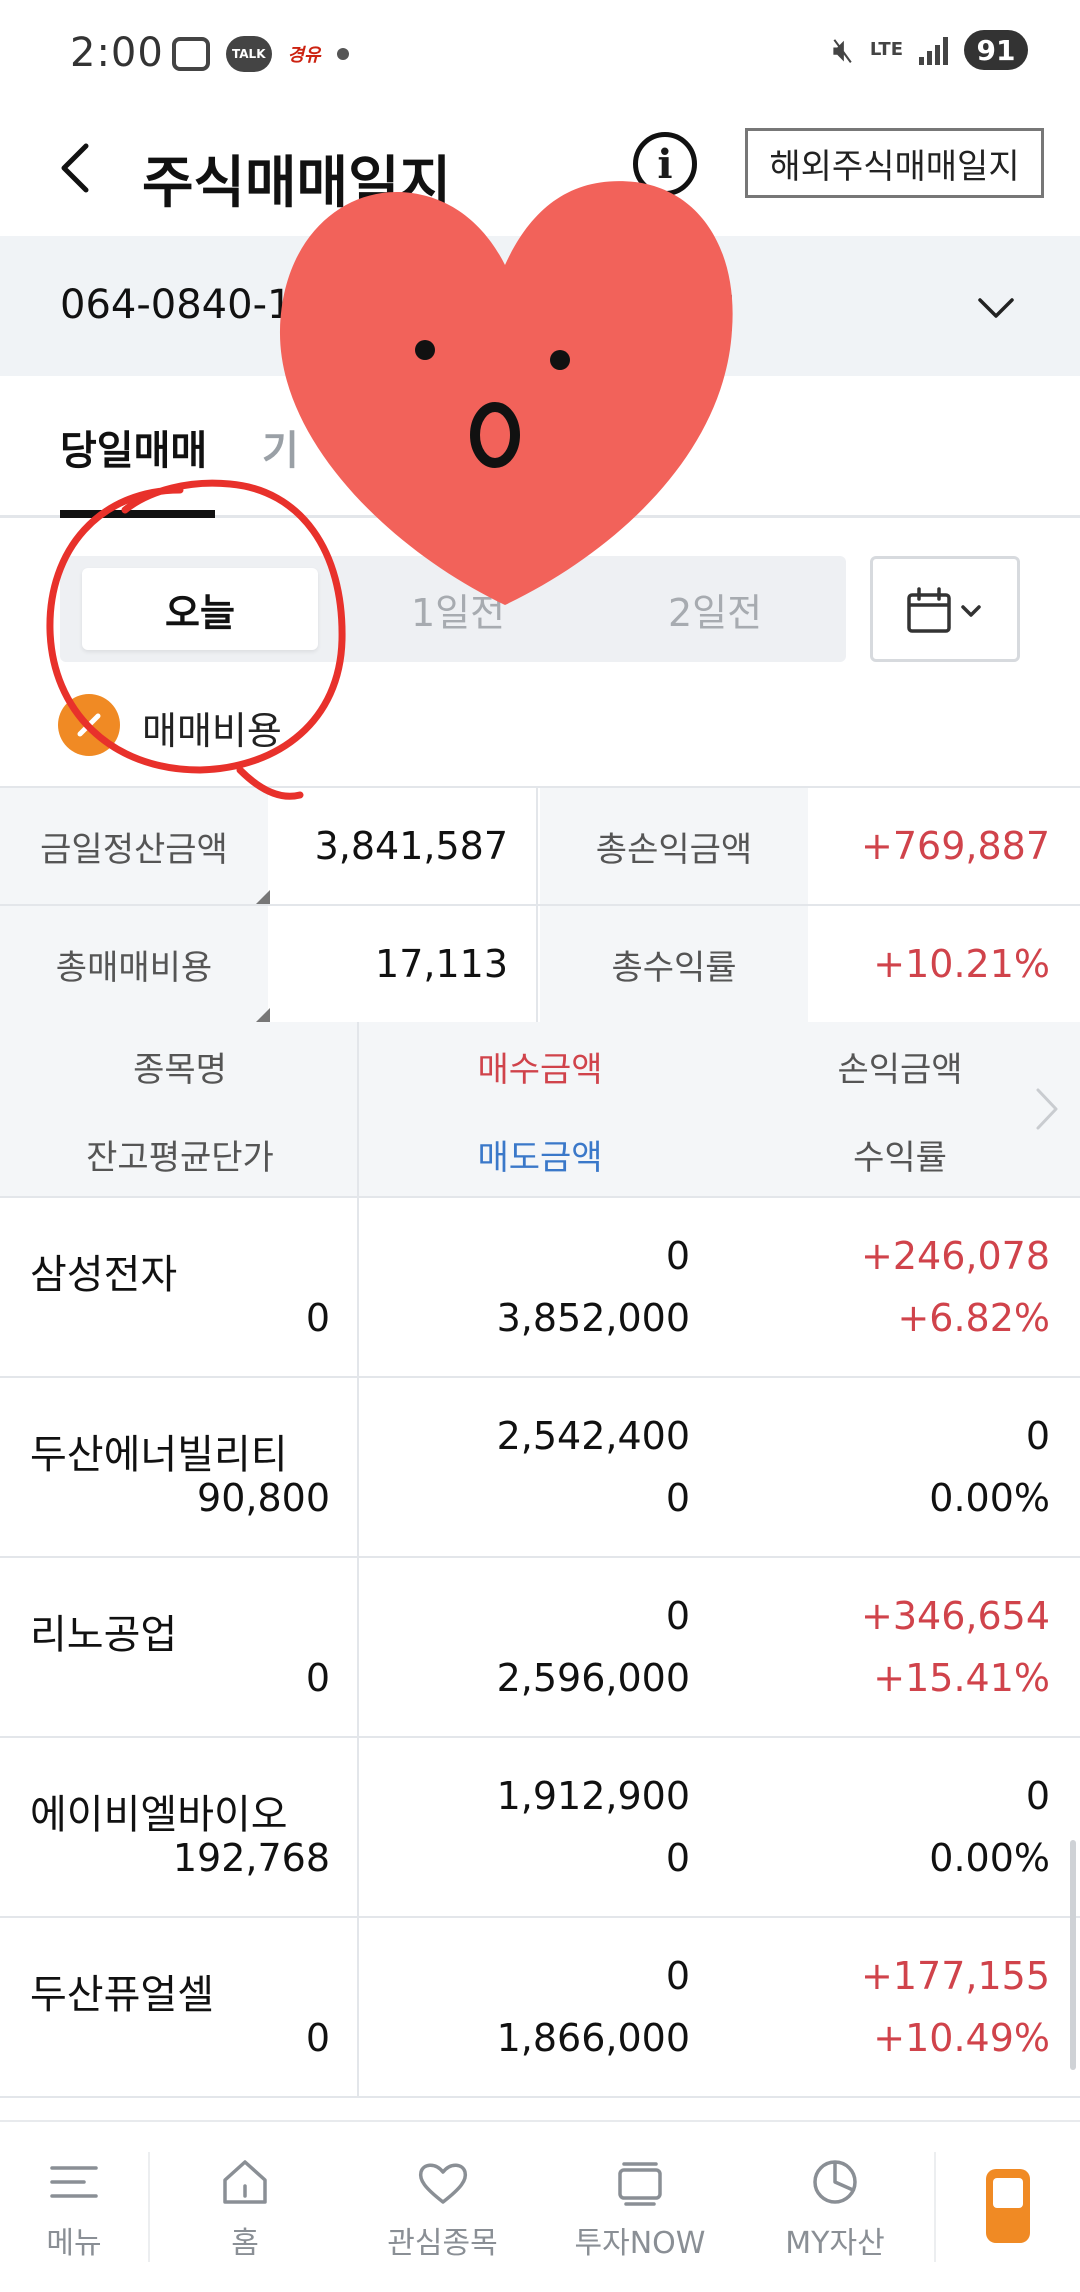  I want to click on header-return-rate: 수익률, so click(900, 1158).